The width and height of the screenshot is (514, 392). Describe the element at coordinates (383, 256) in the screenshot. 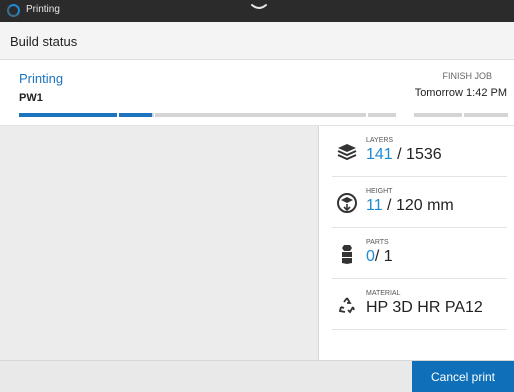

I see `metric-total: / 1` at that location.